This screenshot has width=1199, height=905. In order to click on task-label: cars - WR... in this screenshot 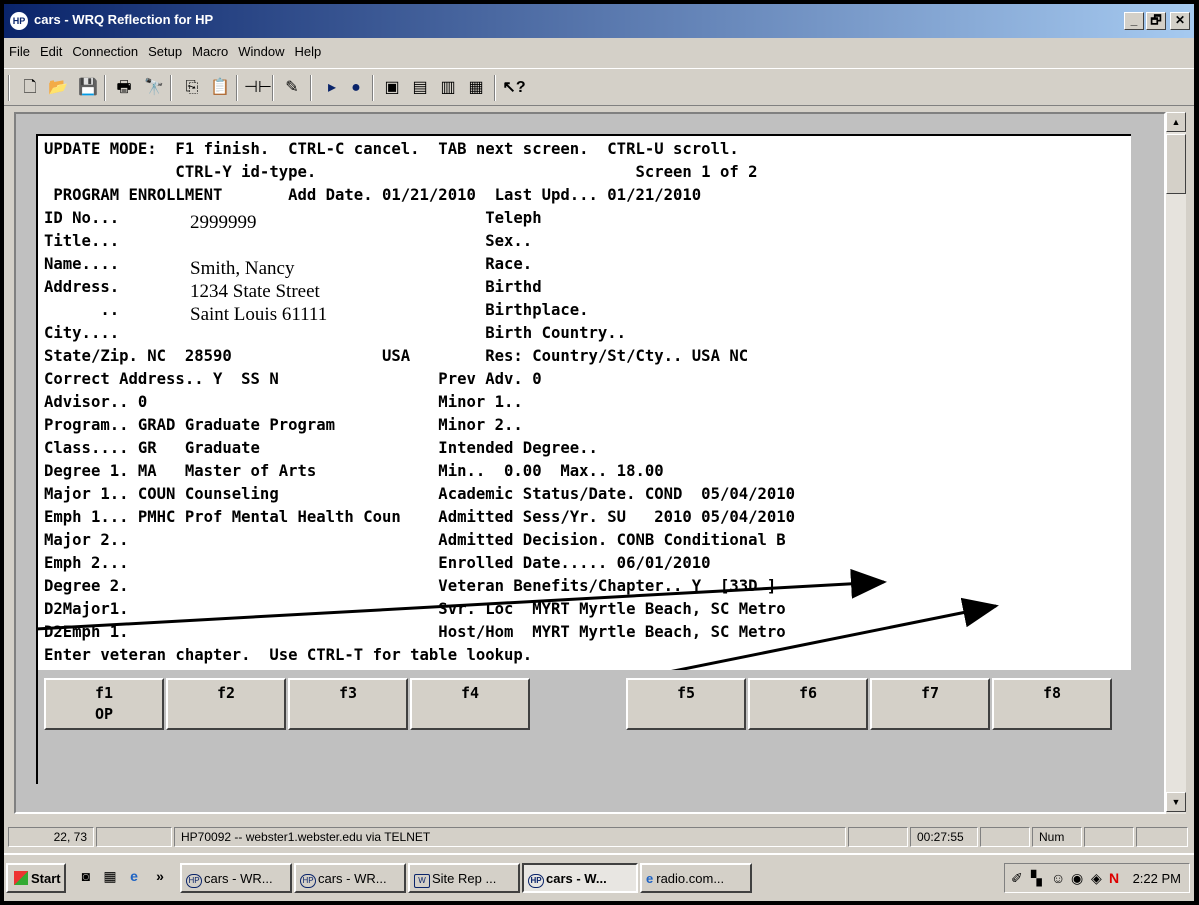, I will do `click(352, 878)`.